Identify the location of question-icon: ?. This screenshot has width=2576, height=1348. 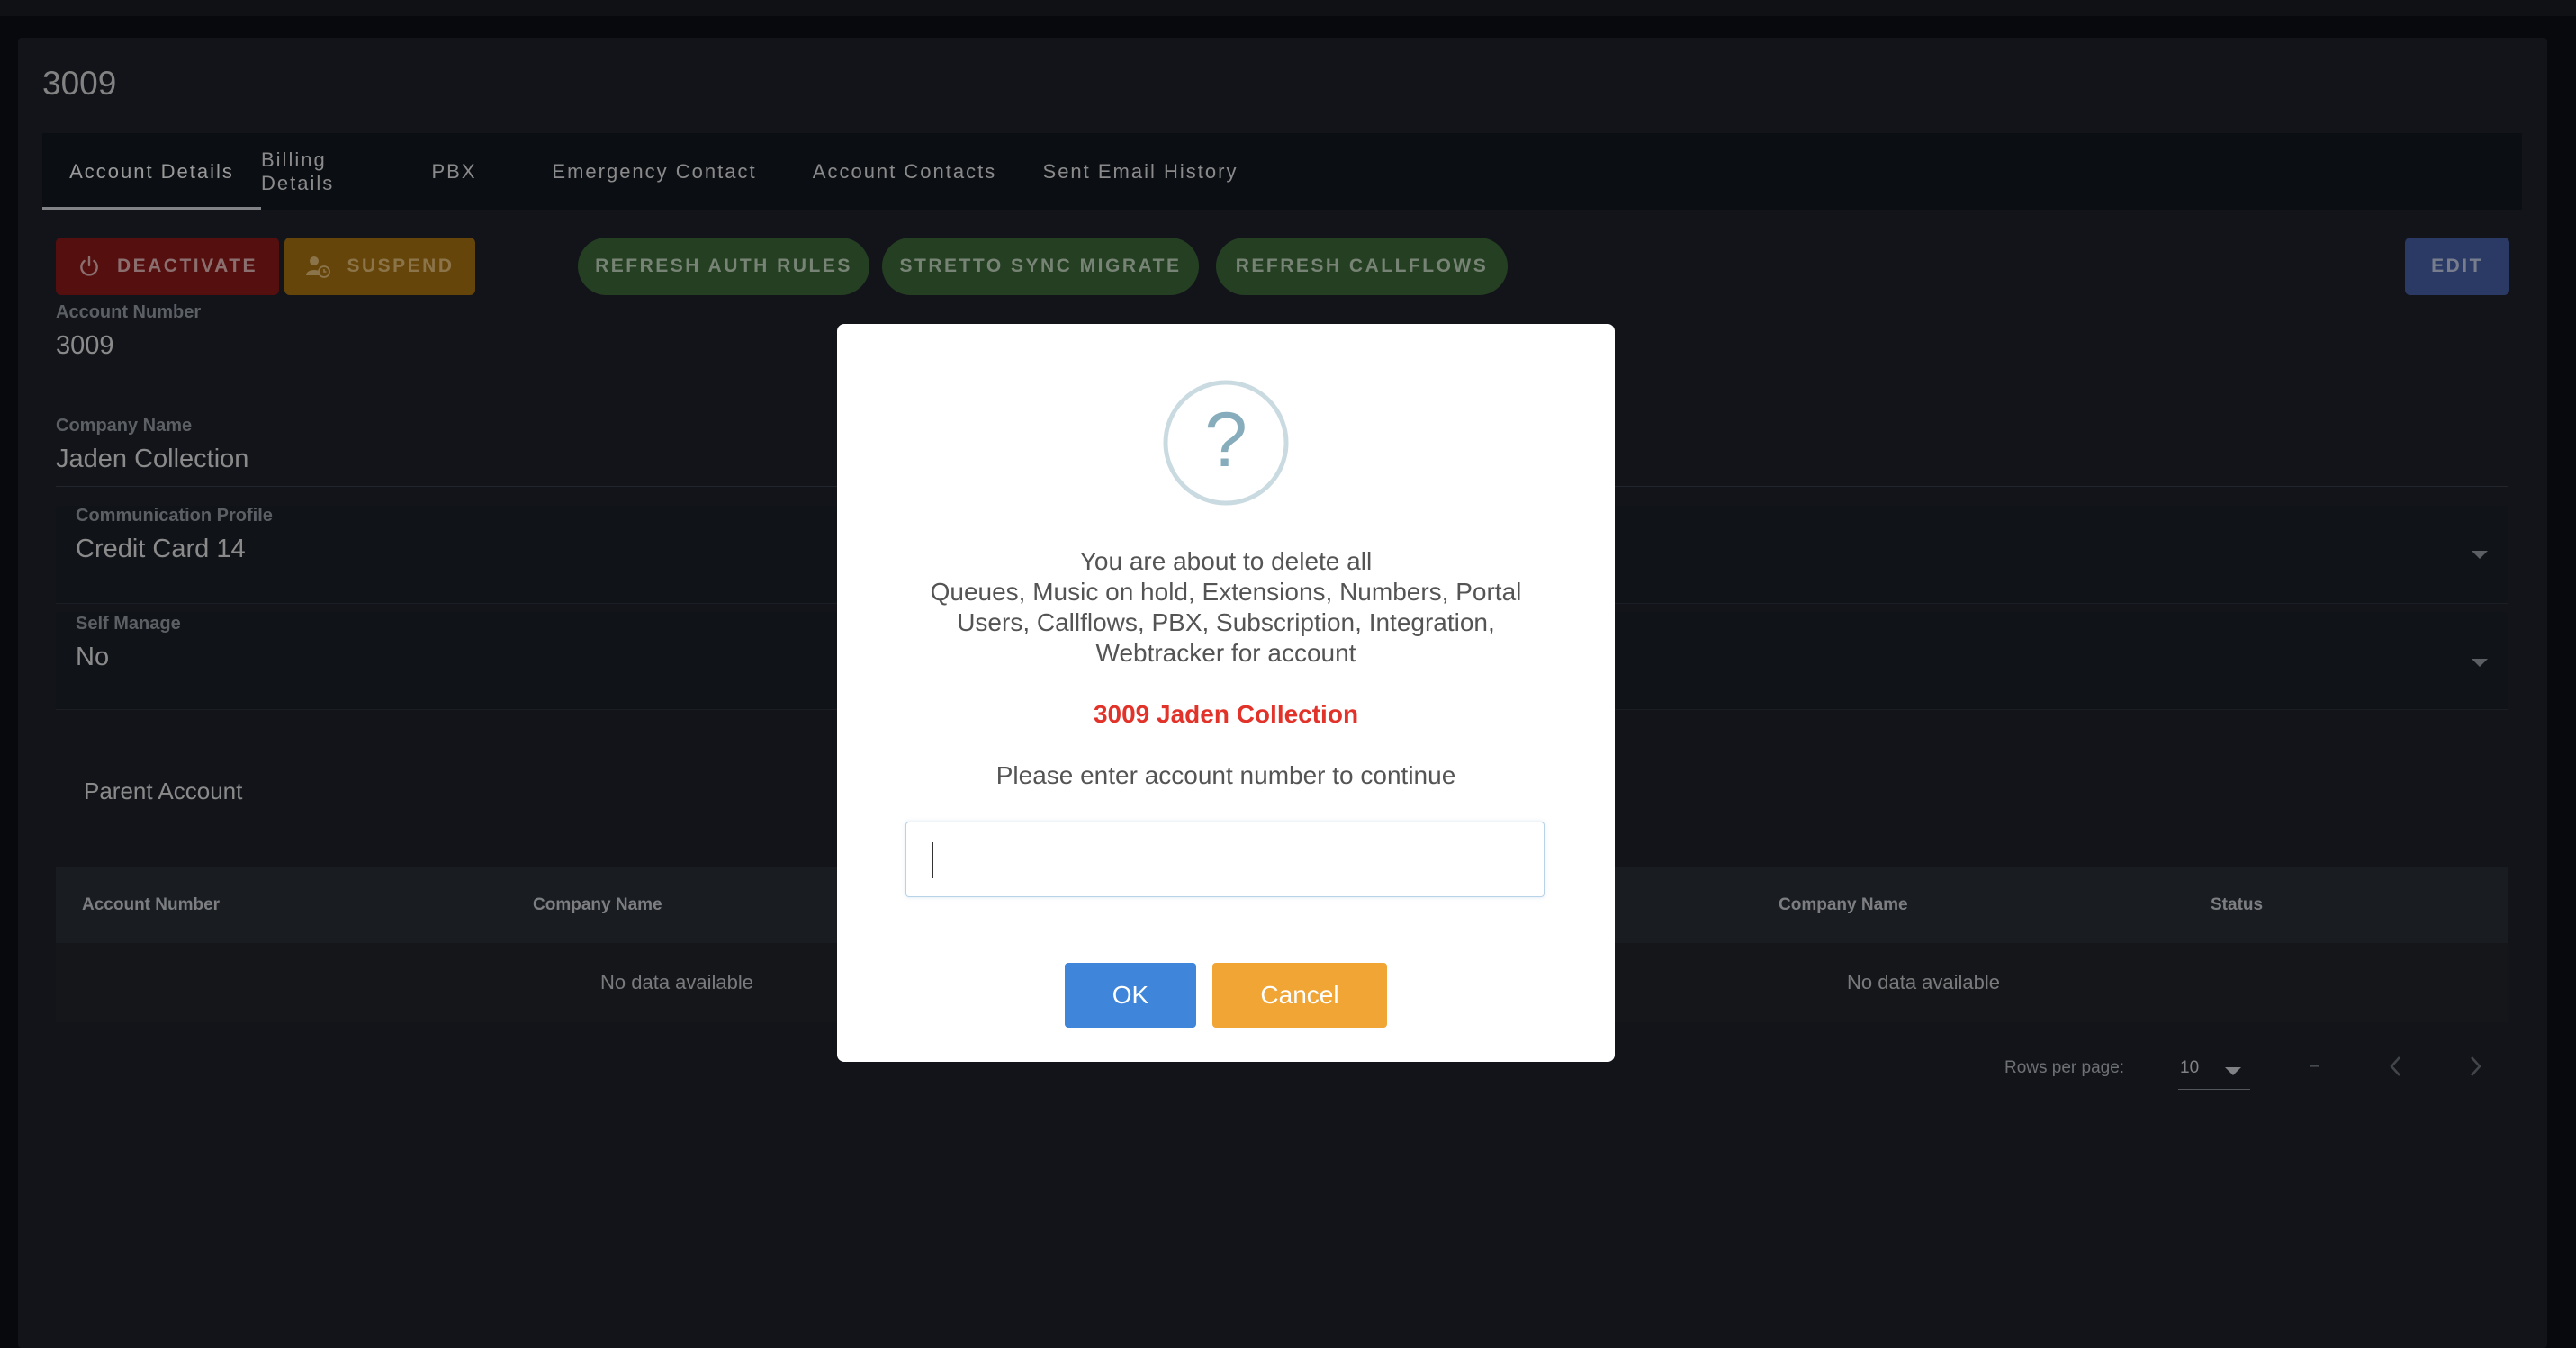
(1226, 443).